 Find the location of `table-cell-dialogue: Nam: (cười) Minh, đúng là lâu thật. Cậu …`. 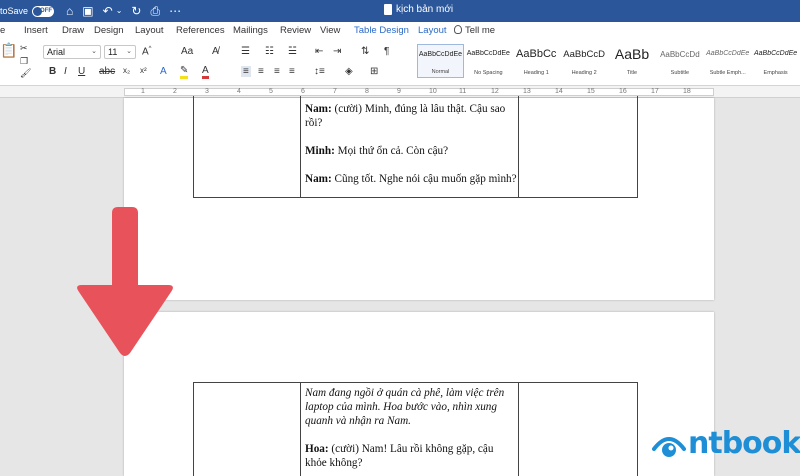

table-cell-dialogue: Nam: (cười) Minh, đúng là lâu thật. Cậu … is located at coordinates (411, 151).